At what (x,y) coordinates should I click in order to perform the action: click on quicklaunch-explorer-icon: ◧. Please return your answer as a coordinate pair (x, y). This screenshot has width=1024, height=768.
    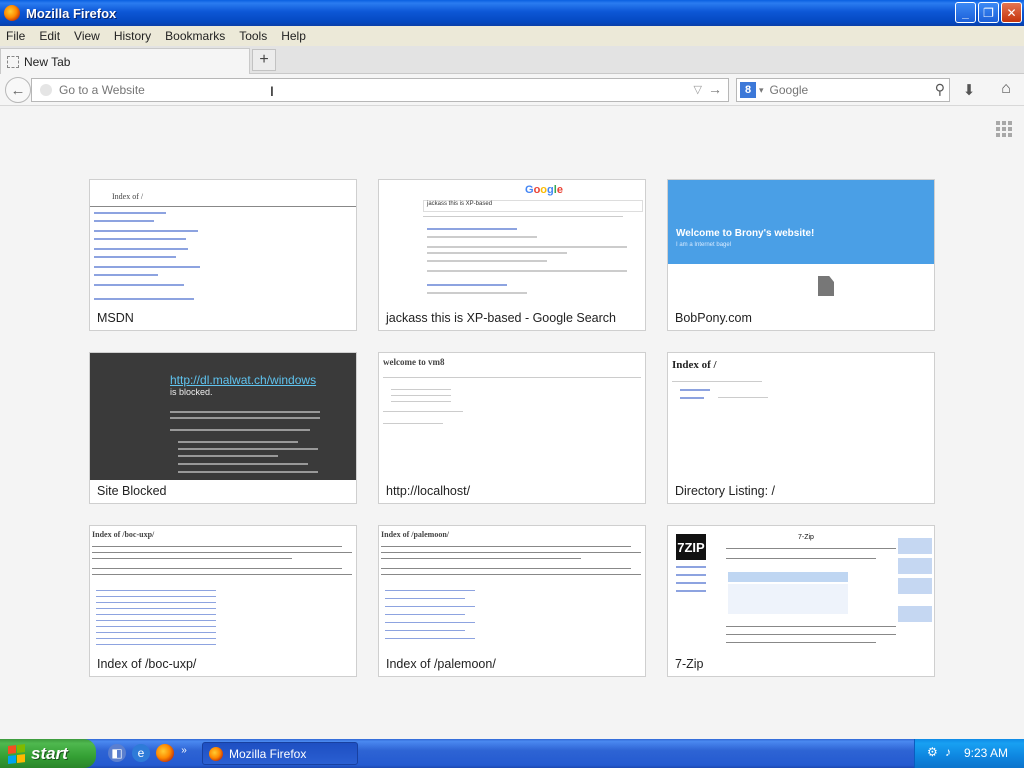
    Looking at the image, I should click on (117, 753).